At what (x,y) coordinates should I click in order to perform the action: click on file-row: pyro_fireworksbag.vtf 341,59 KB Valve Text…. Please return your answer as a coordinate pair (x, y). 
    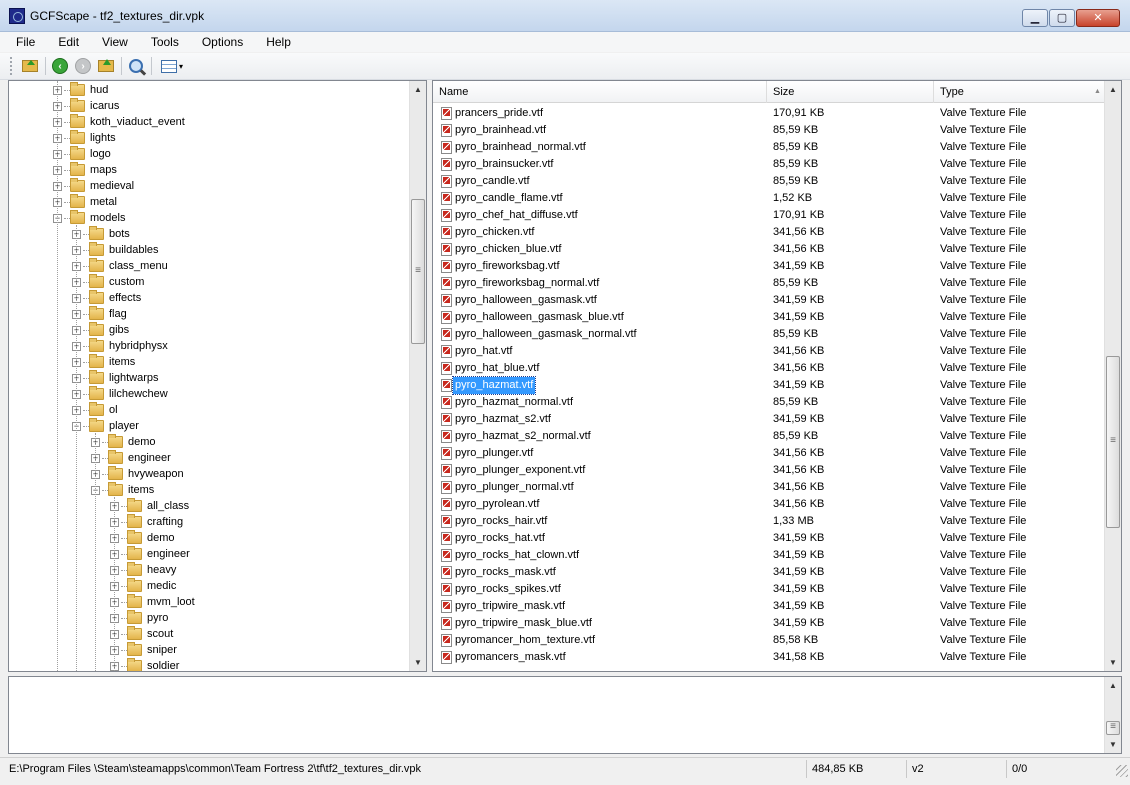
    Looking at the image, I should click on (769, 266).